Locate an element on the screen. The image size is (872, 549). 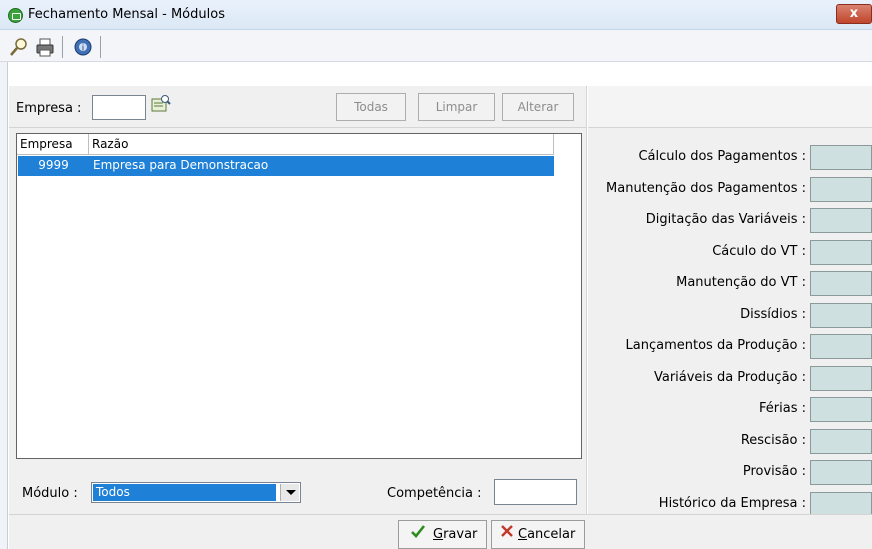
gravar-accelerator: G is located at coordinates (438, 534).